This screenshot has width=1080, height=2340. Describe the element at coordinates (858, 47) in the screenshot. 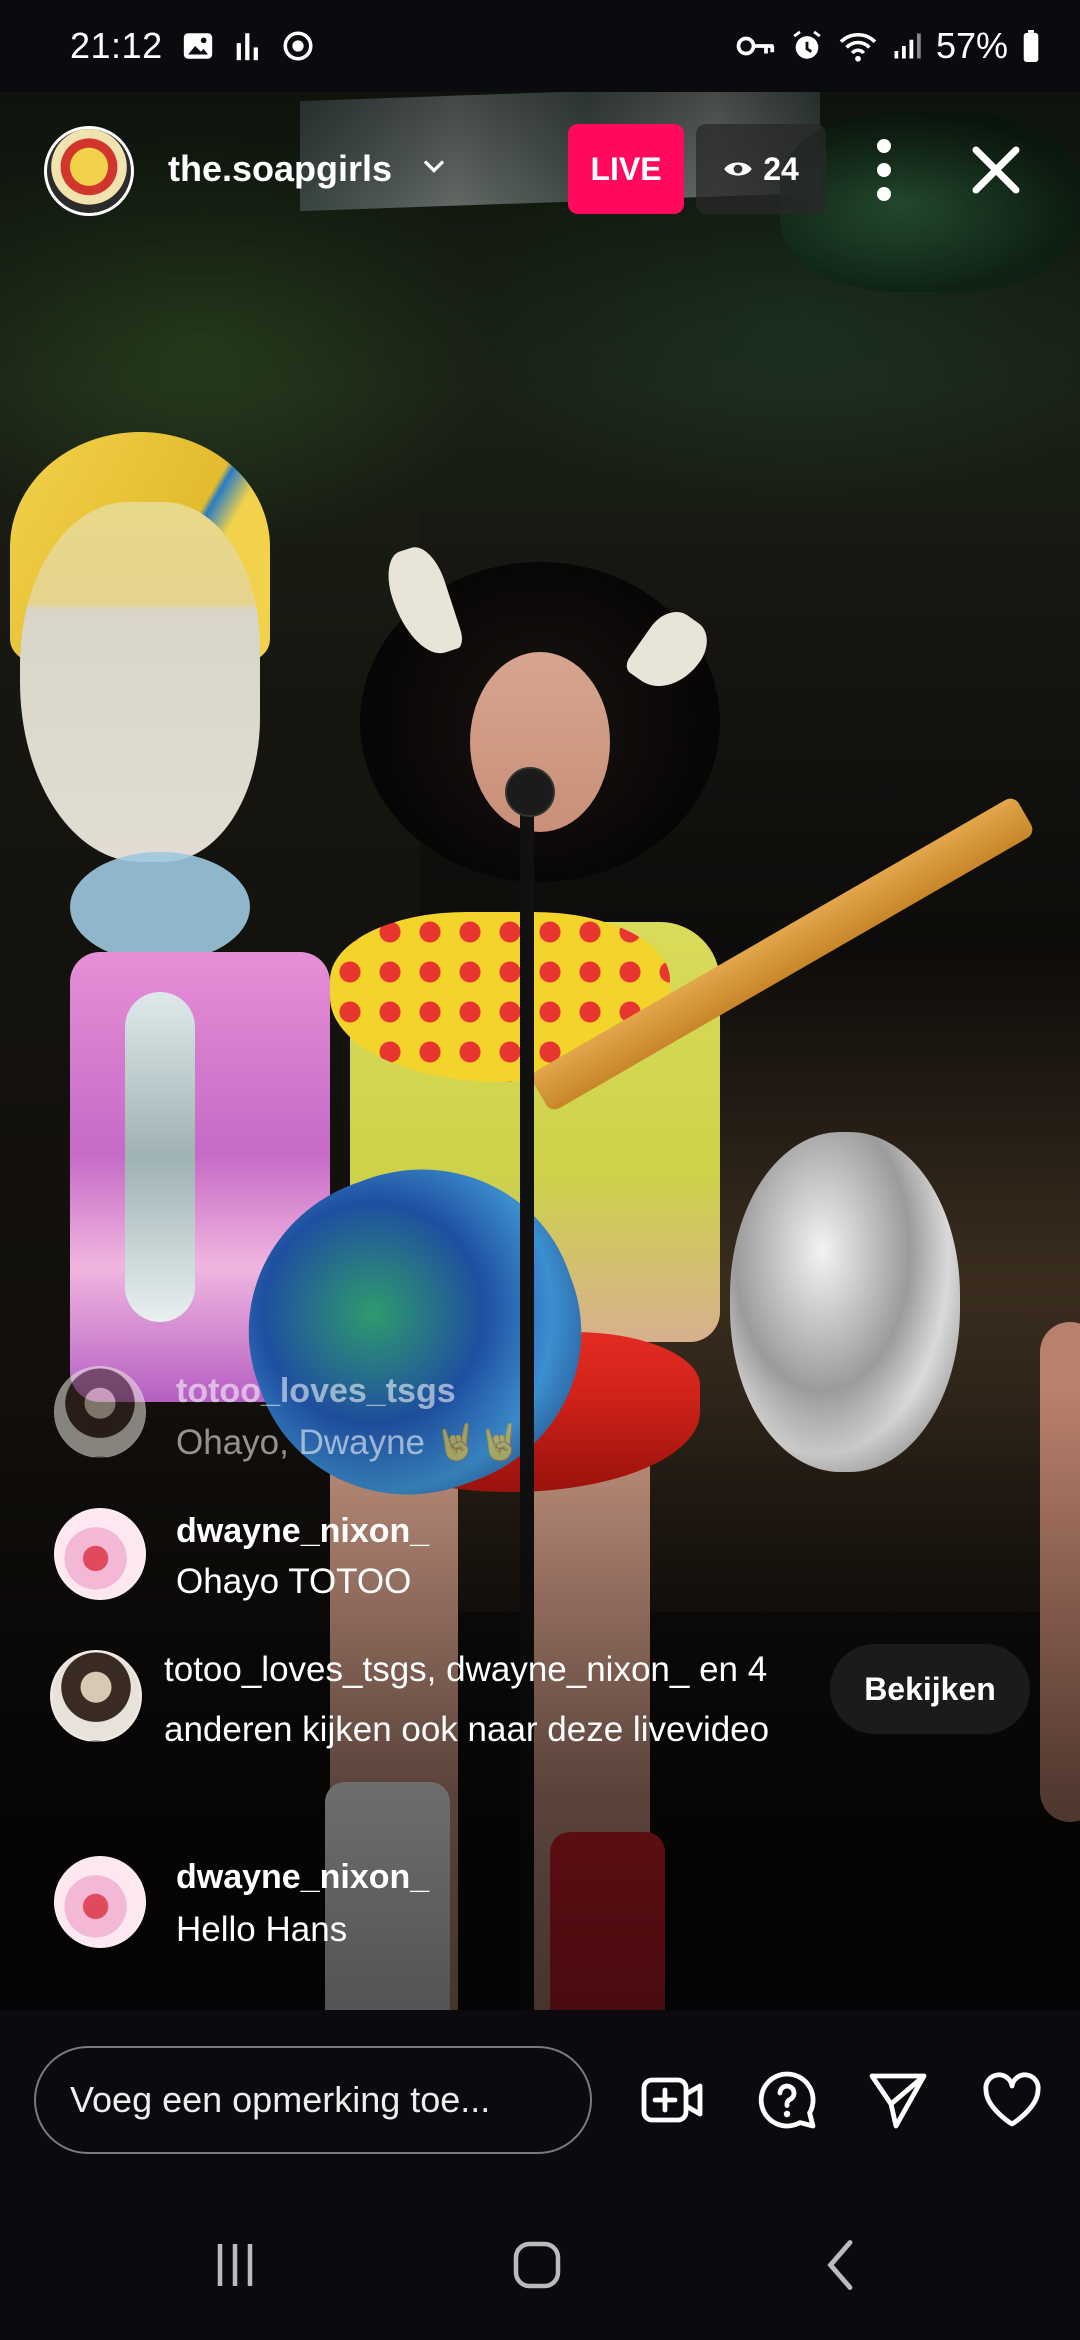

I see `wifi-icon` at that location.